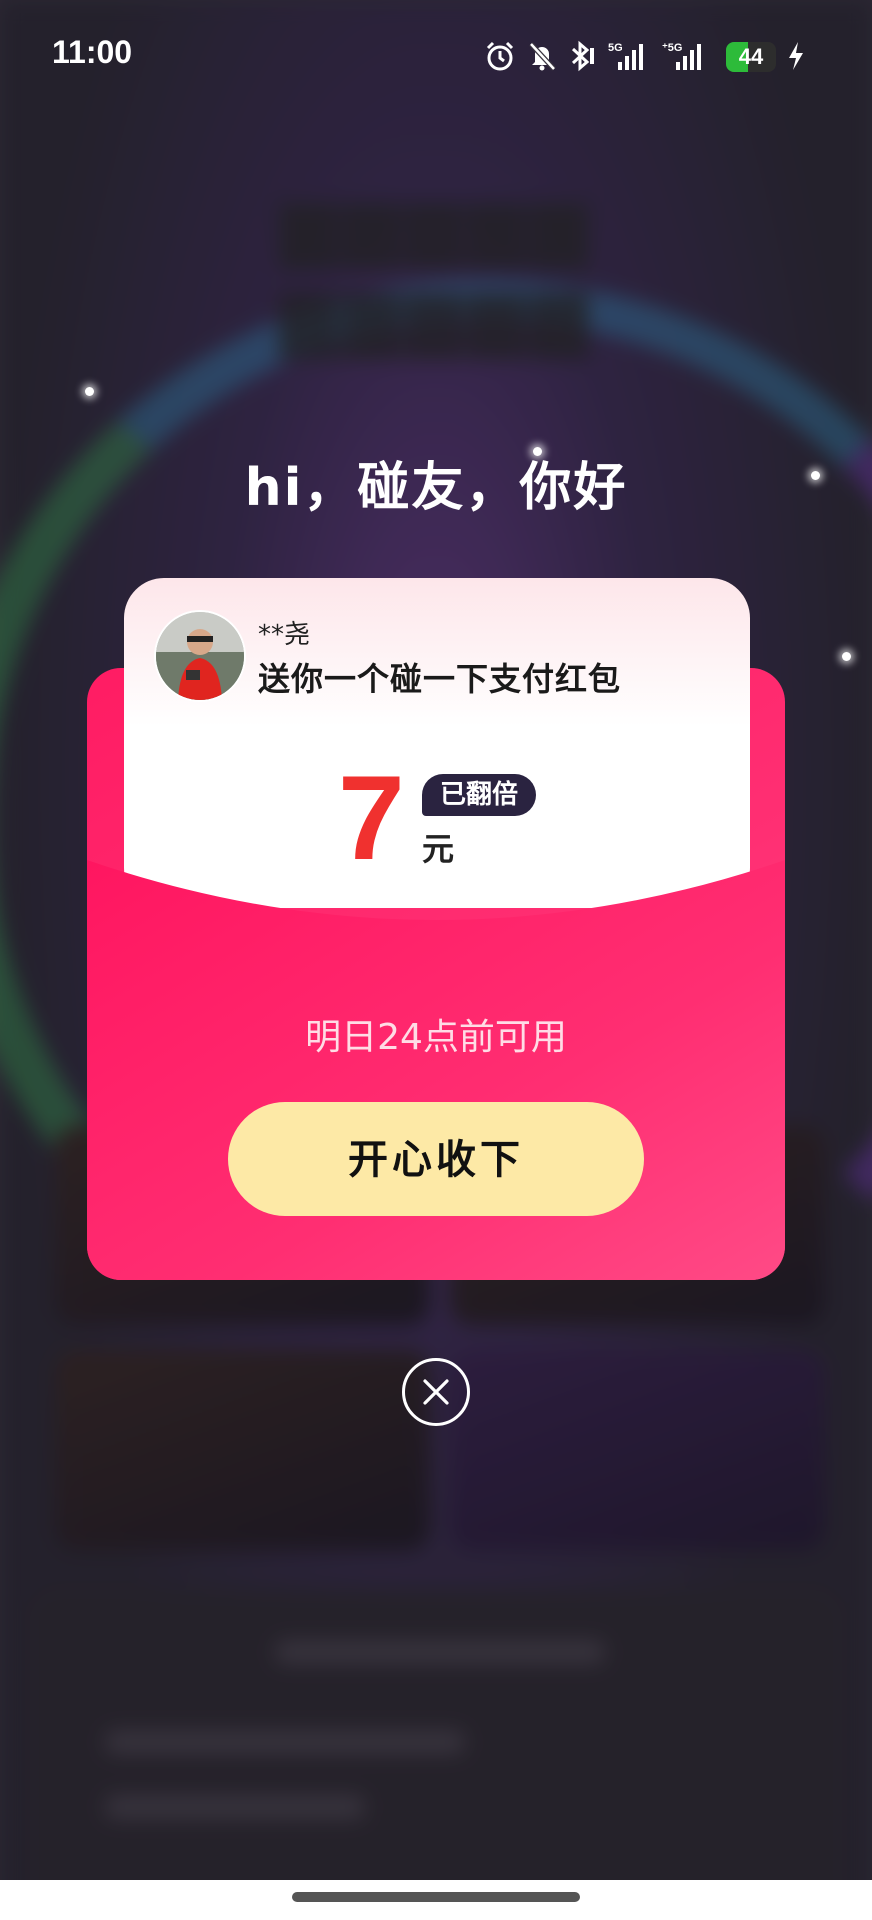 The height and width of the screenshot is (1920, 872). What do you see at coordinates (284, 635) in the screenshot?
I see `sender-name: **尧` at bounding box center [284, 635].